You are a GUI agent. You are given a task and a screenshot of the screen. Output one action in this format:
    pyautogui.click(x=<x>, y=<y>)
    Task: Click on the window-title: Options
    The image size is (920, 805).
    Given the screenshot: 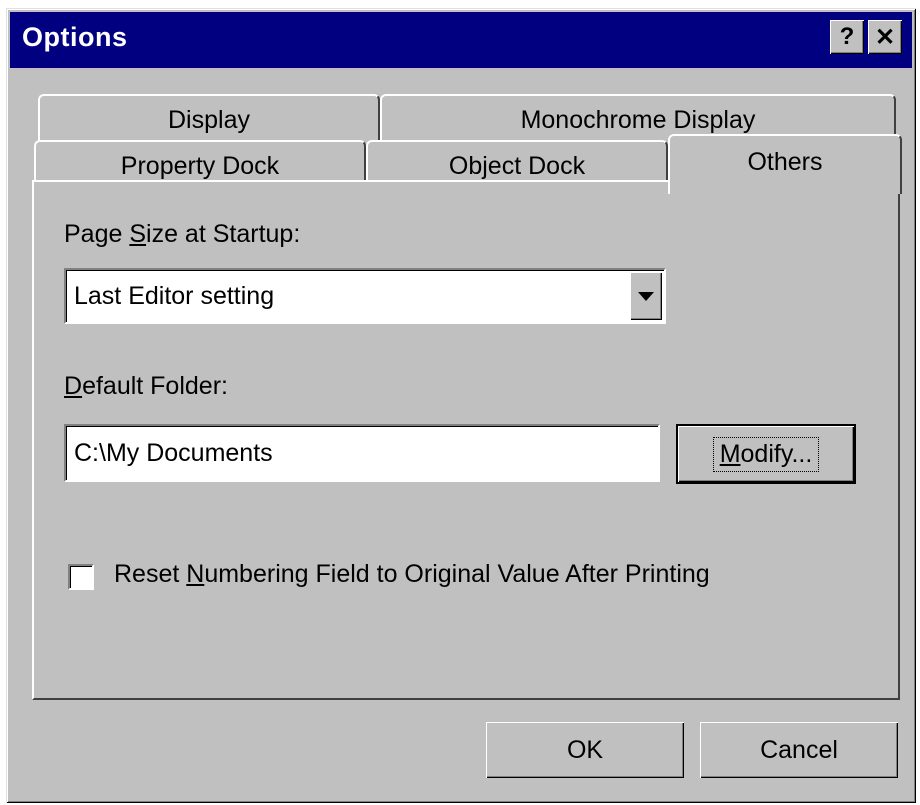 What is the action you would take?
    pyautogui.click(x=75, y=37)
    